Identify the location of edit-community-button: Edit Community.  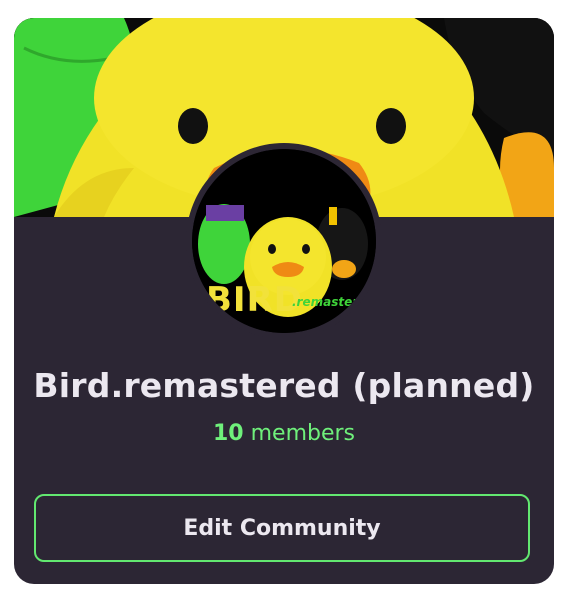
(282, 528).